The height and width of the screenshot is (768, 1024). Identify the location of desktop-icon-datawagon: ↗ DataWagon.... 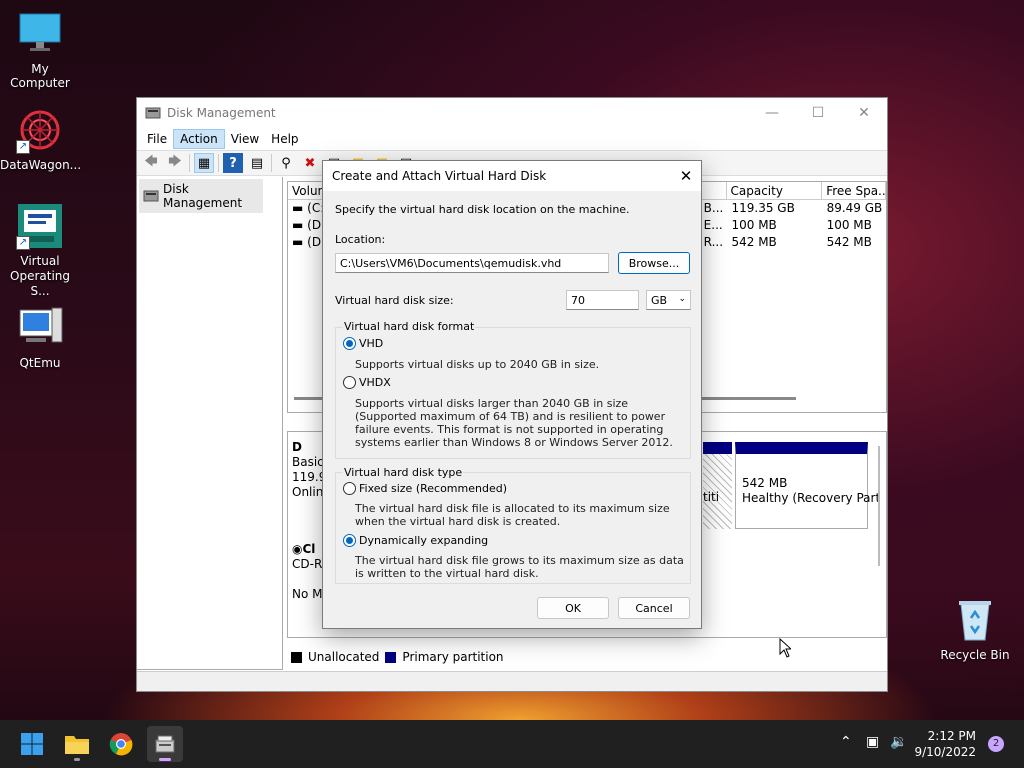
(41, 139).